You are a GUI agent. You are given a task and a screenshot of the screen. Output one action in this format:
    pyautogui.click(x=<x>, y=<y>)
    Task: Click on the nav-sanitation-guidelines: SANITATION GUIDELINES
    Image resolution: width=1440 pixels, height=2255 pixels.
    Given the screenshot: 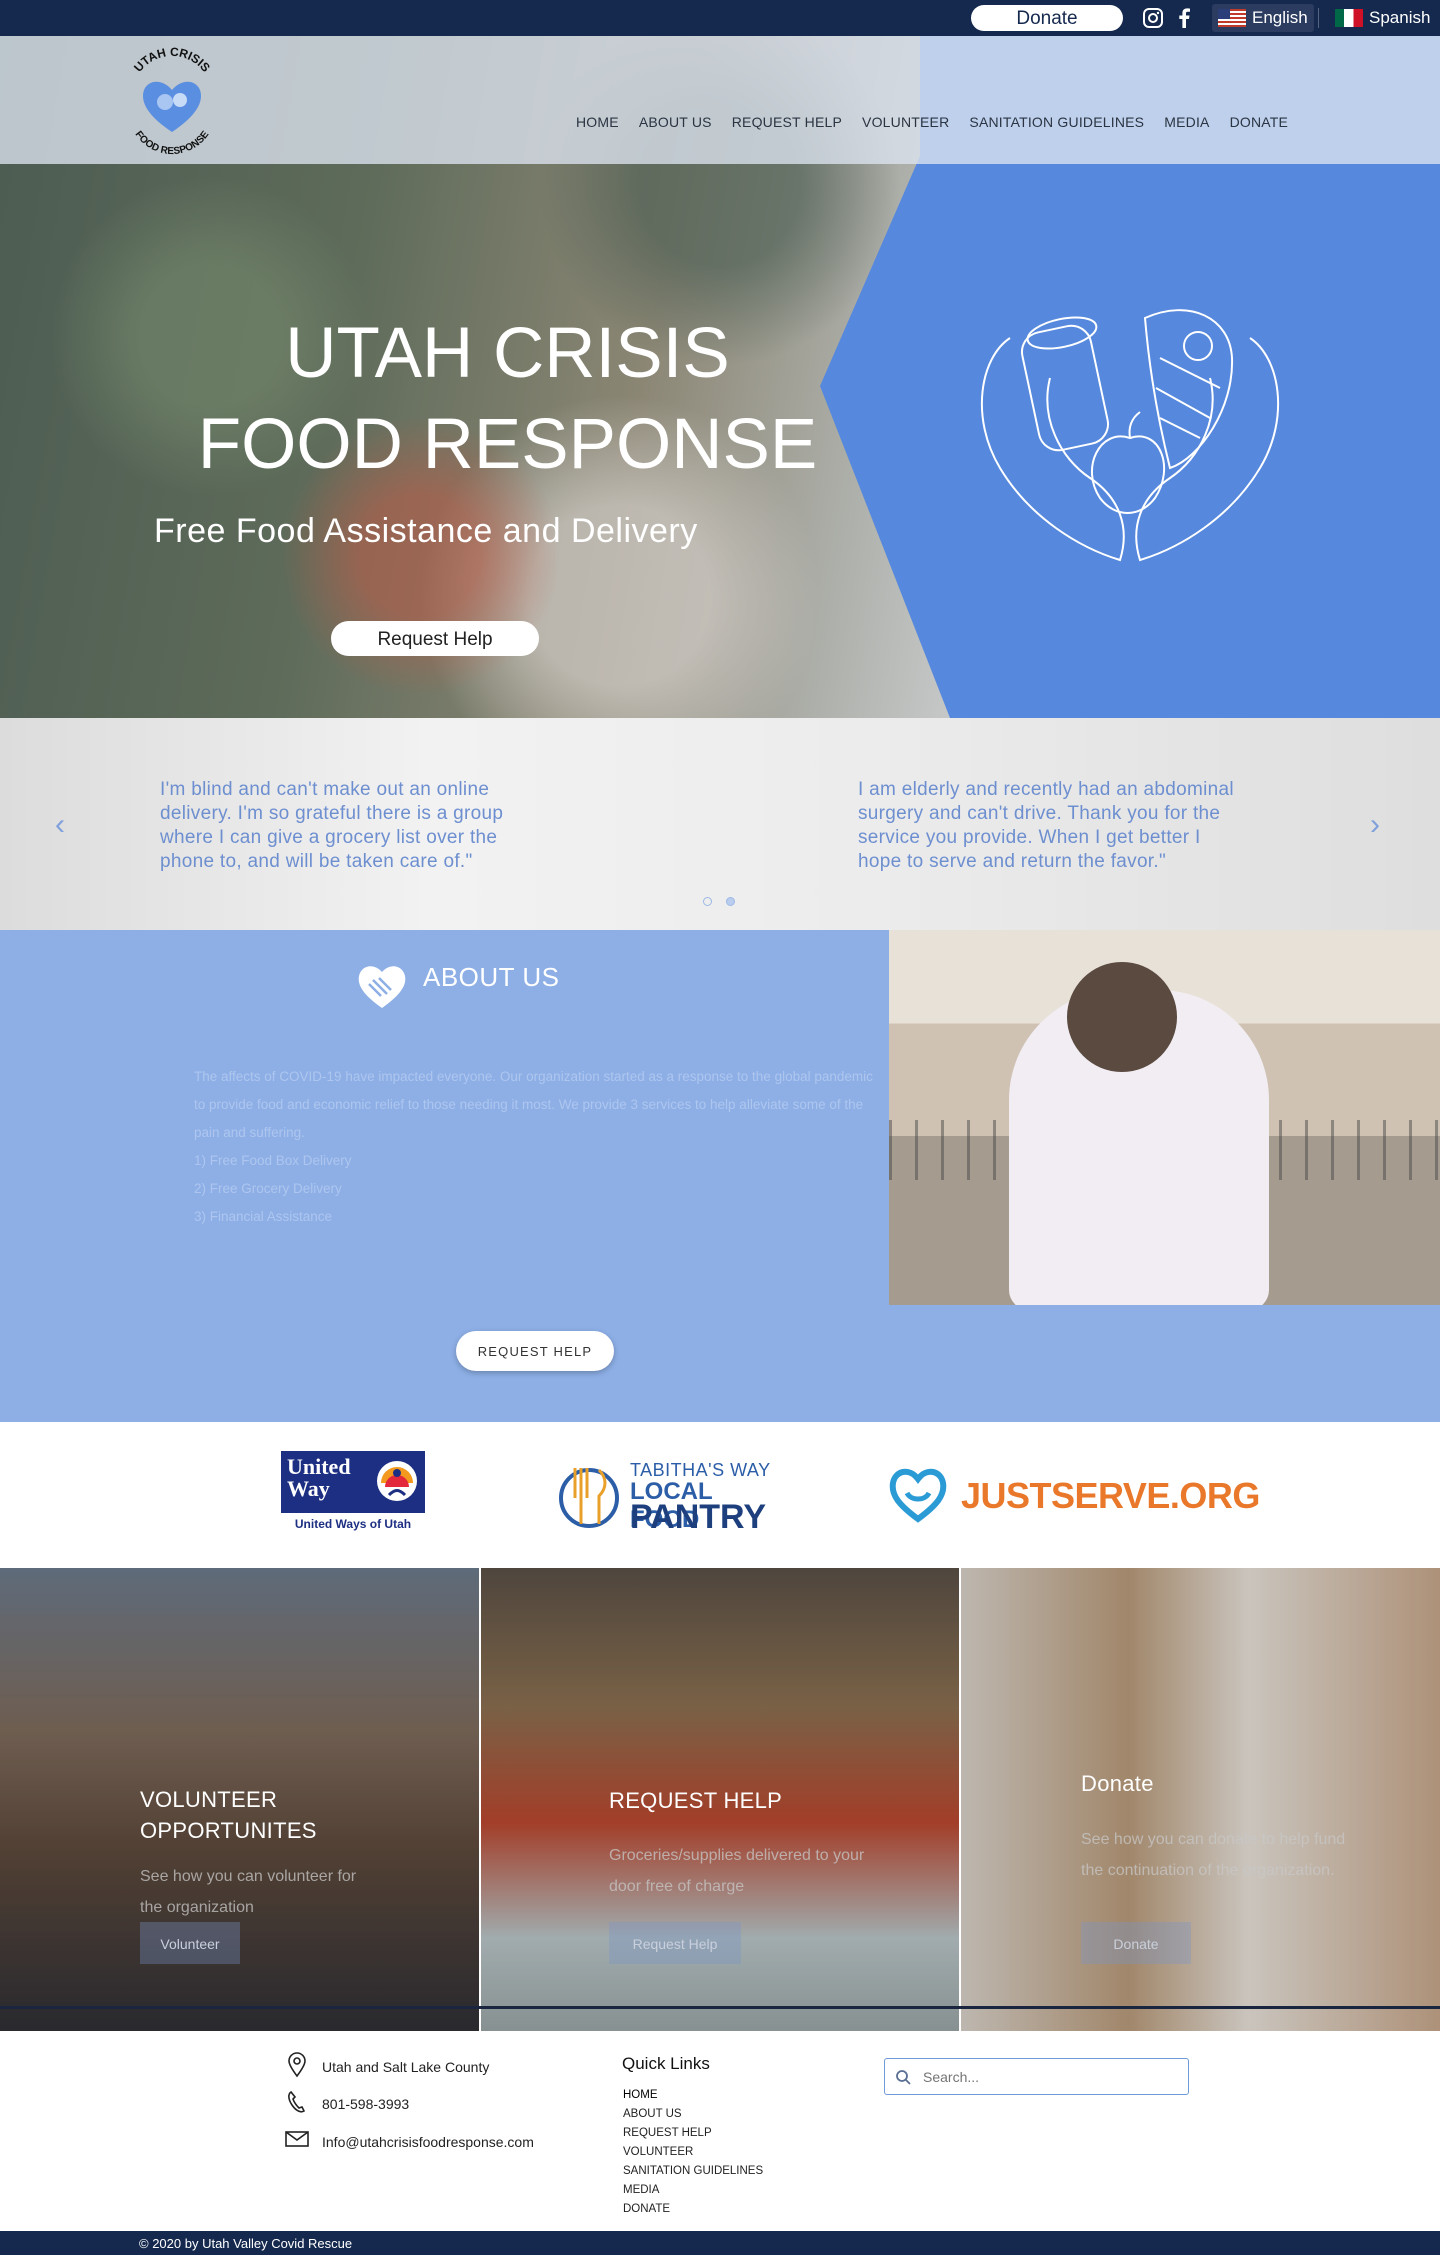 What is the action you would take?
    pyautogui.click(x=1056, y=122)
    